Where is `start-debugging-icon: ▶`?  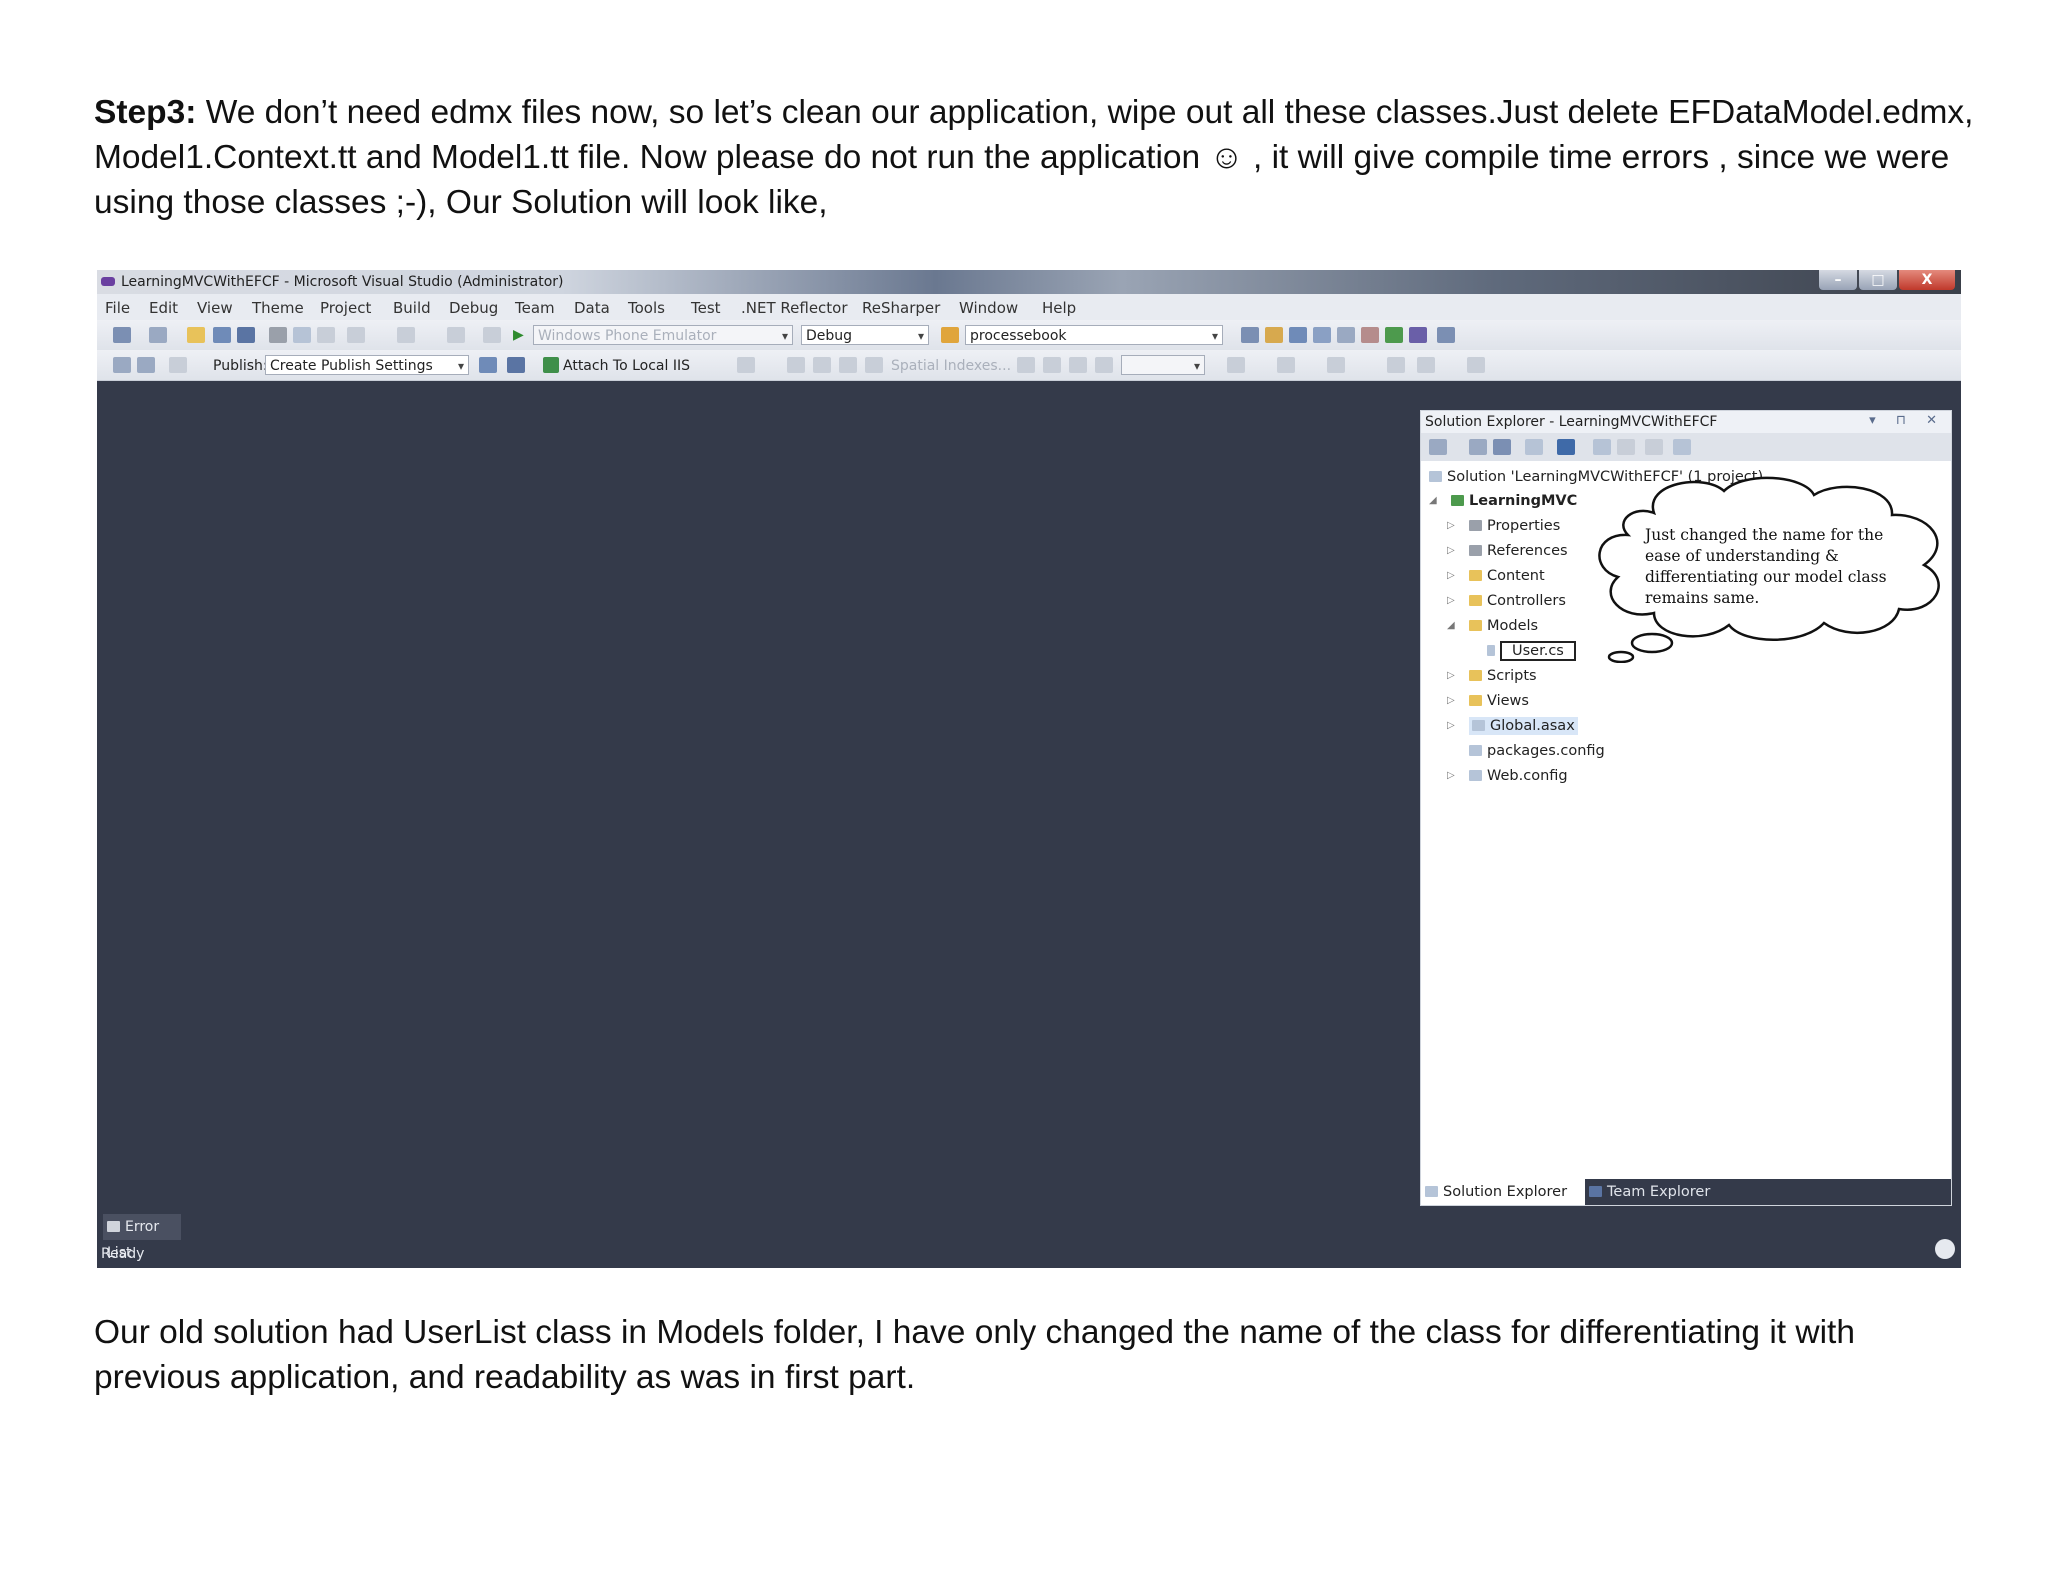 start-debugging-icon: ▶ is located at coordinates (519, 335).